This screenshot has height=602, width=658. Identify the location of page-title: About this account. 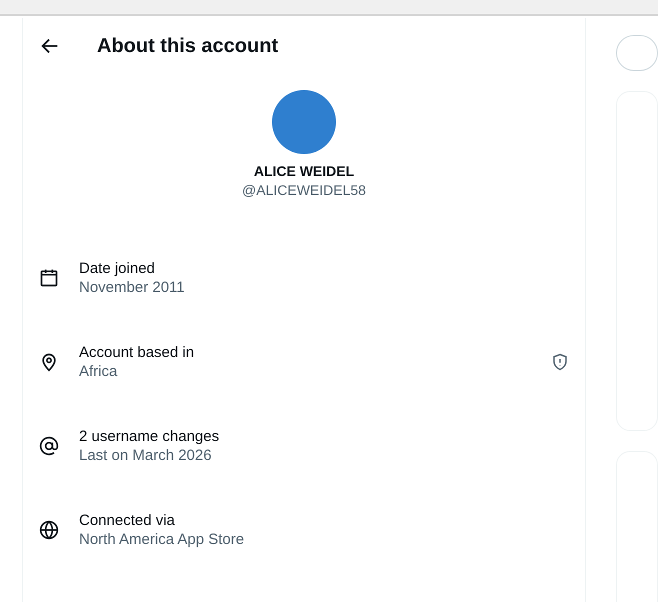
(187, 46).